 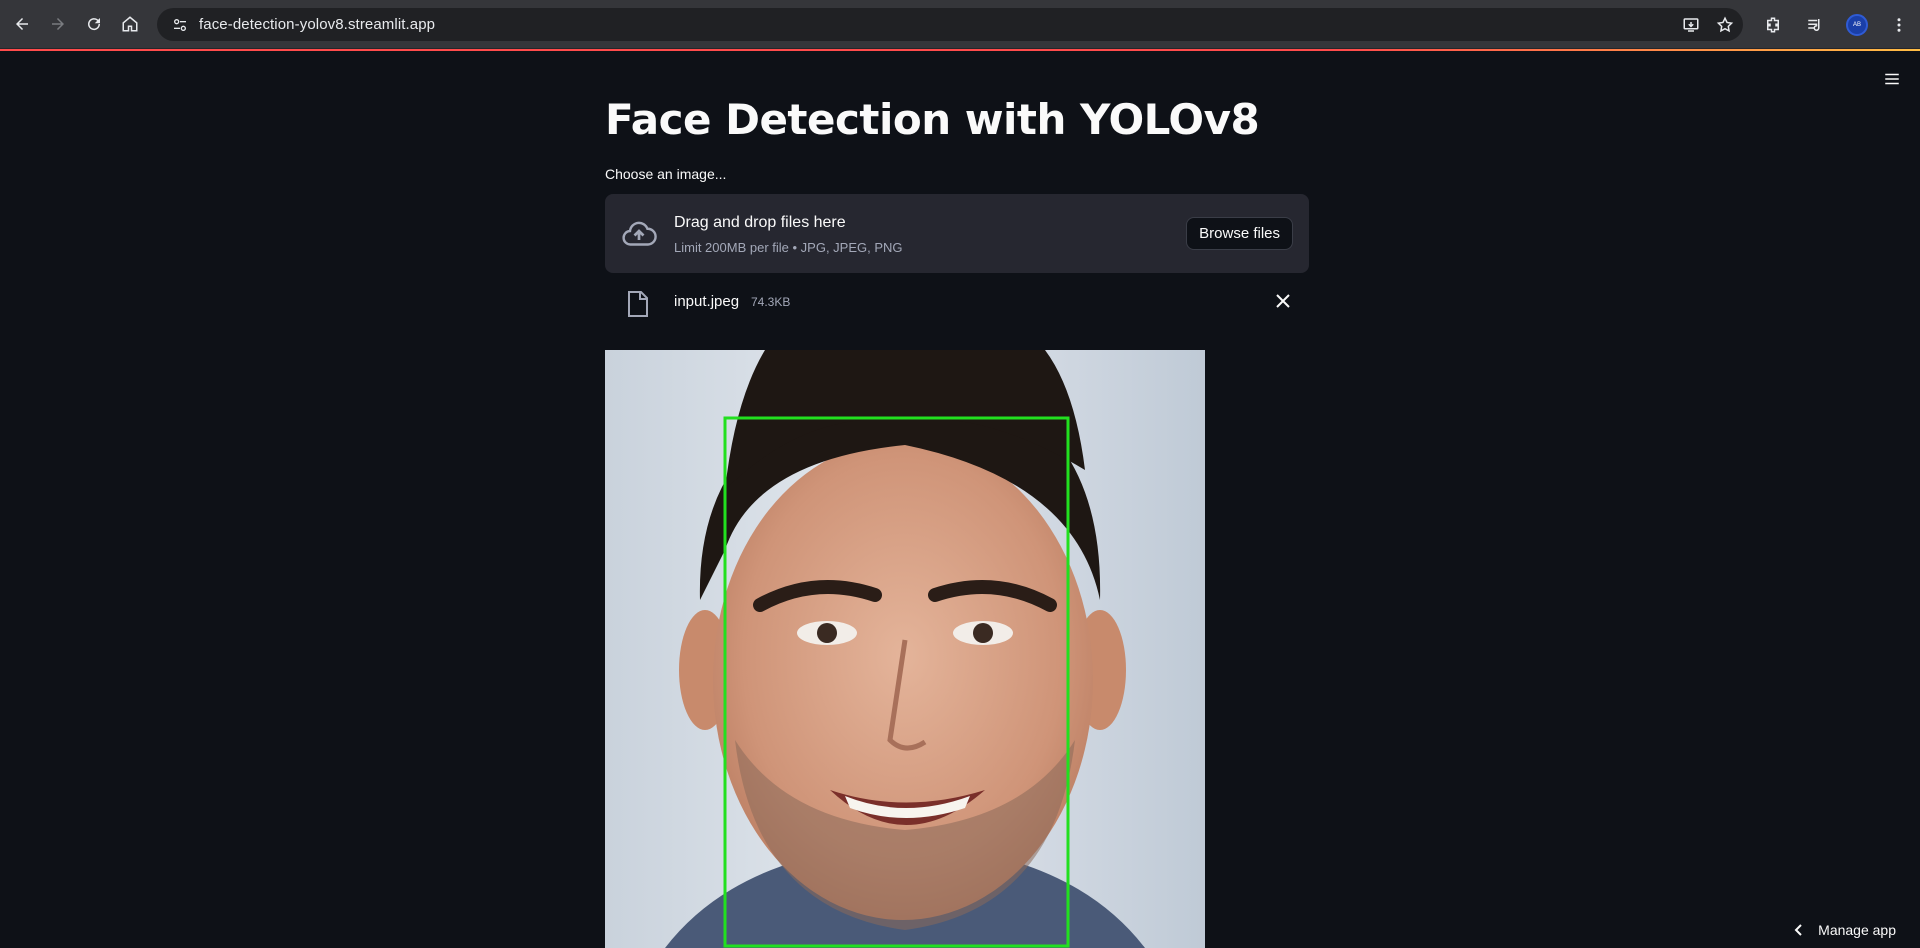 I want to click on browser-menu-icon, so click(x=1899, y=25).